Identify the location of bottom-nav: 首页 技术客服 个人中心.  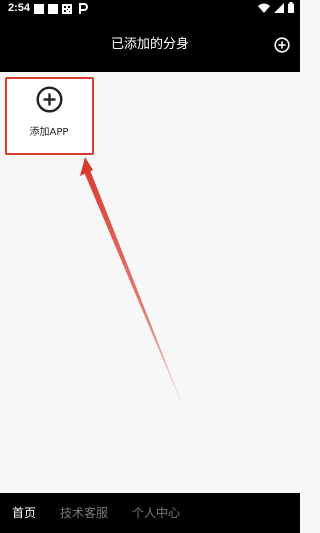
(150, 513).